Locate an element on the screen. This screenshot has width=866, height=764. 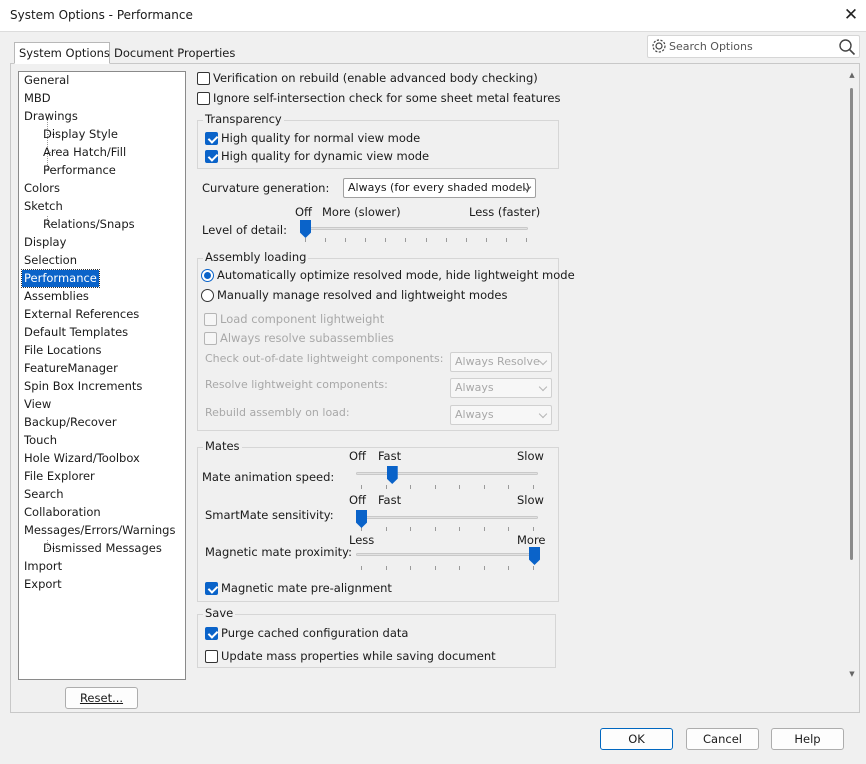
magnetic-more-label: More is located at coordinates (531, 540).